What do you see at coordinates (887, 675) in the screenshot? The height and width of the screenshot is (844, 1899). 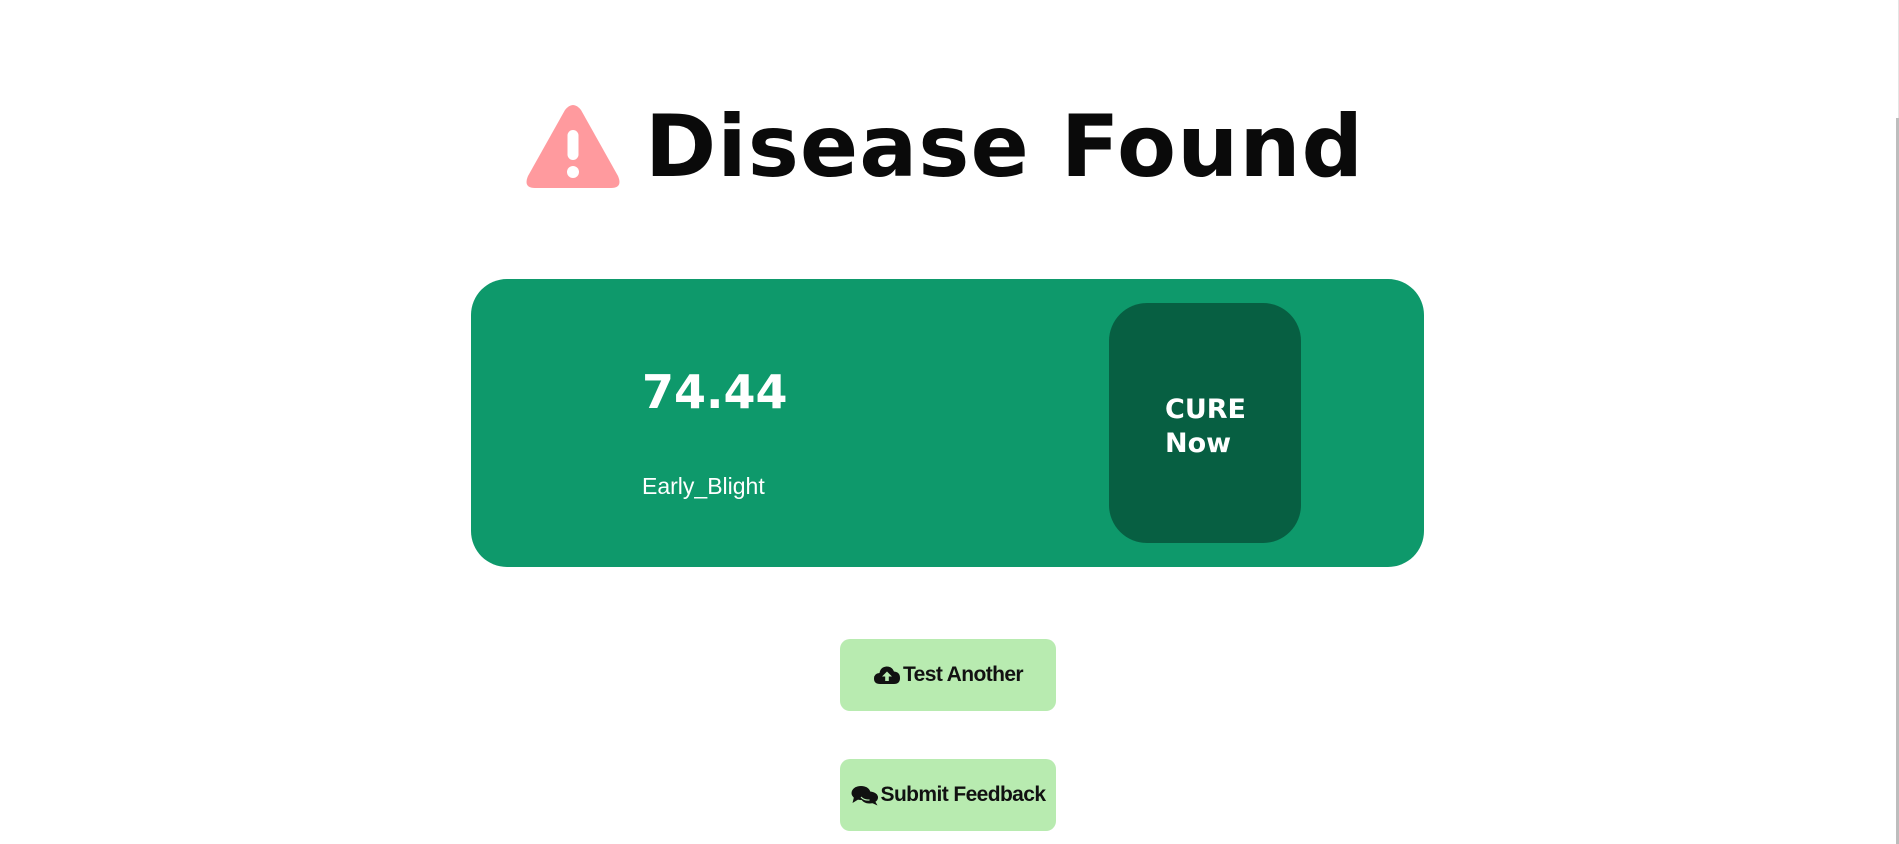 I see `cloud-upload-icon` at bounding box center [887, 675].